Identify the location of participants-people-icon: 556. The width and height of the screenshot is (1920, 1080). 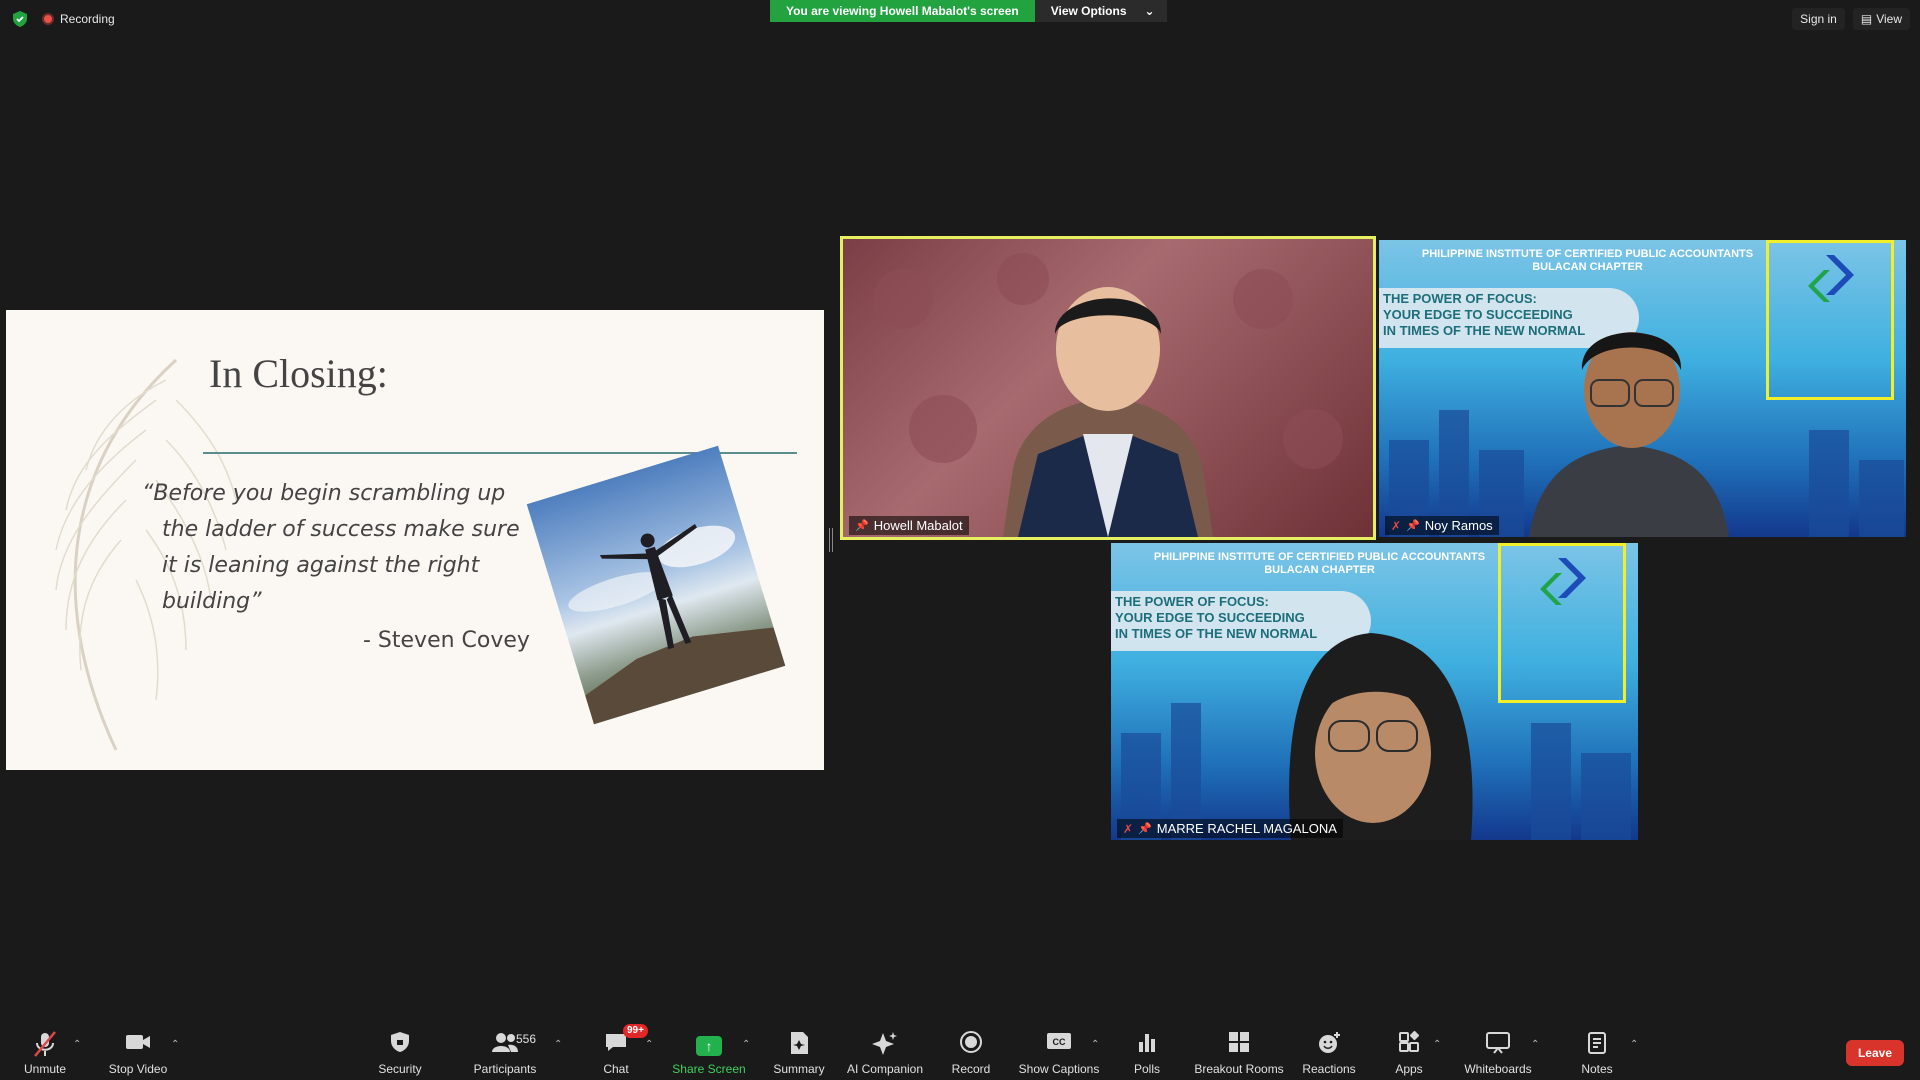
(505, 1045).